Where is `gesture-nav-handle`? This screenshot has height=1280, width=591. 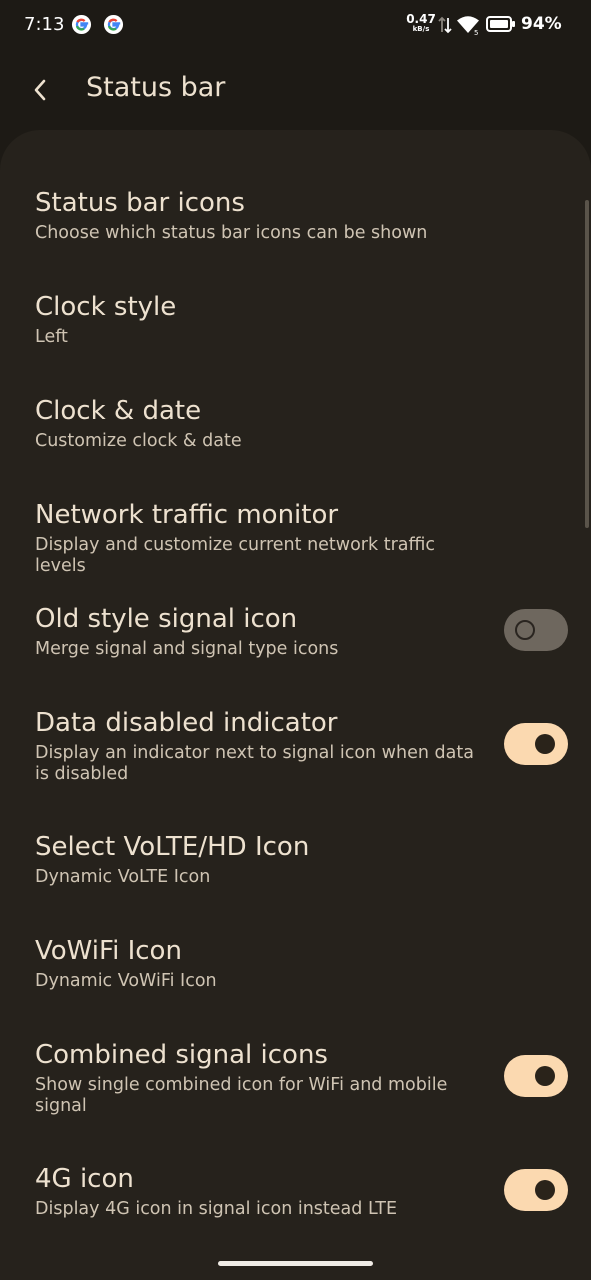 gesture-nav-handle is located at coordinates (295, 1263).